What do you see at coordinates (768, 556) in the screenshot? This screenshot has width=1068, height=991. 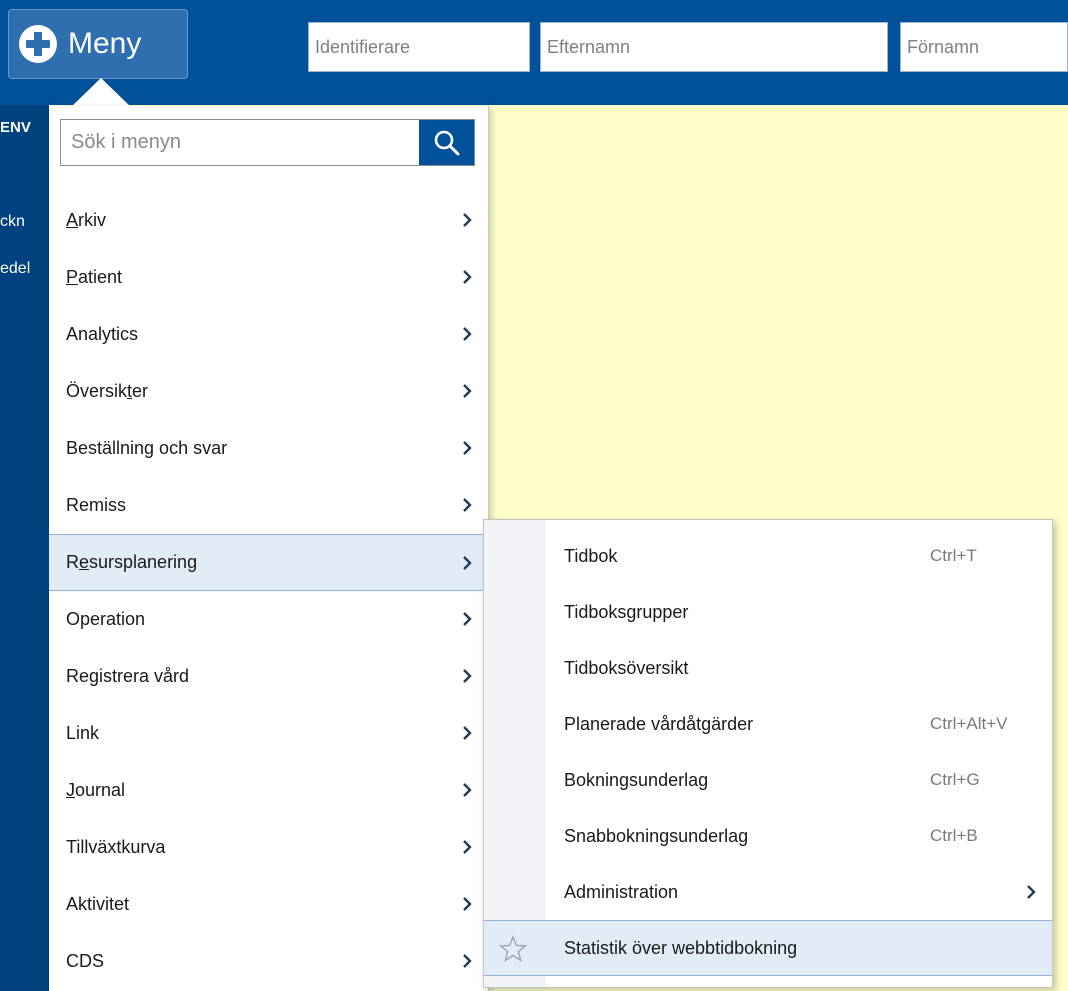 I see `submenu-item-tidbok: Tidbok Ctrl+T` at bounding box center [768, 556].